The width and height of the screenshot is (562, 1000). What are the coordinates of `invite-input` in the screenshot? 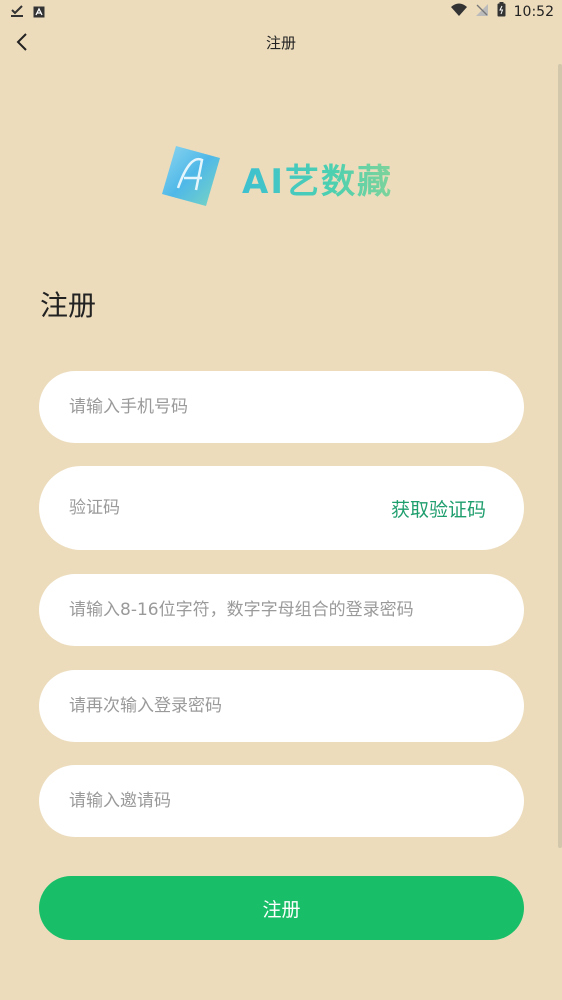 It's located at (281, 801).